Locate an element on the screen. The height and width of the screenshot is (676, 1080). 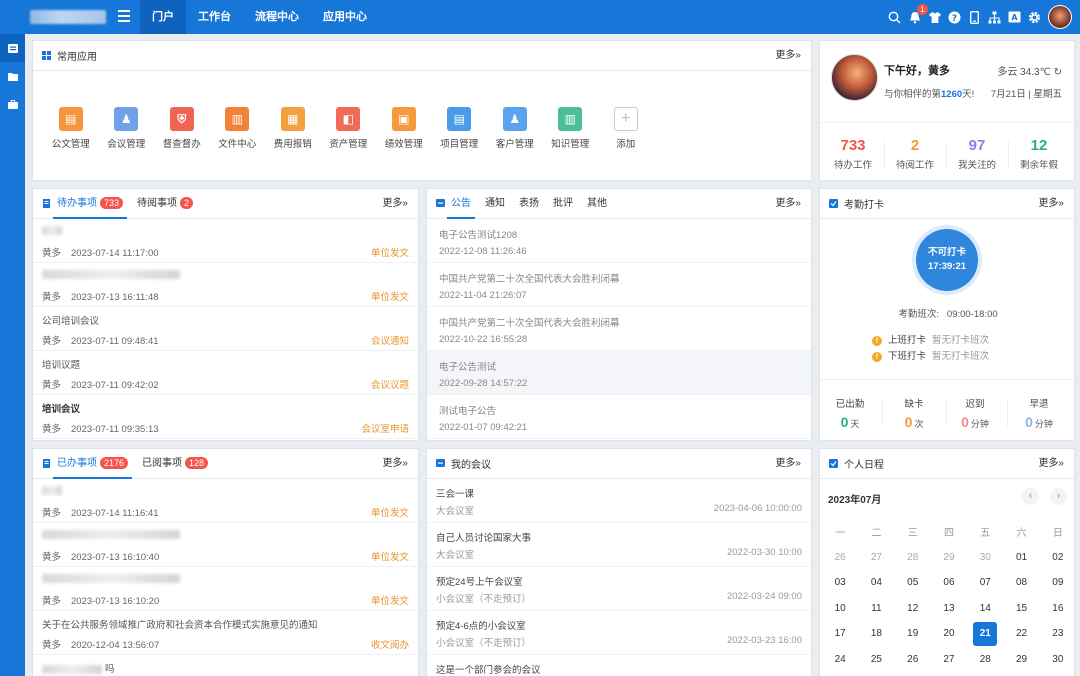
logo is located at coordinates (68, 17).